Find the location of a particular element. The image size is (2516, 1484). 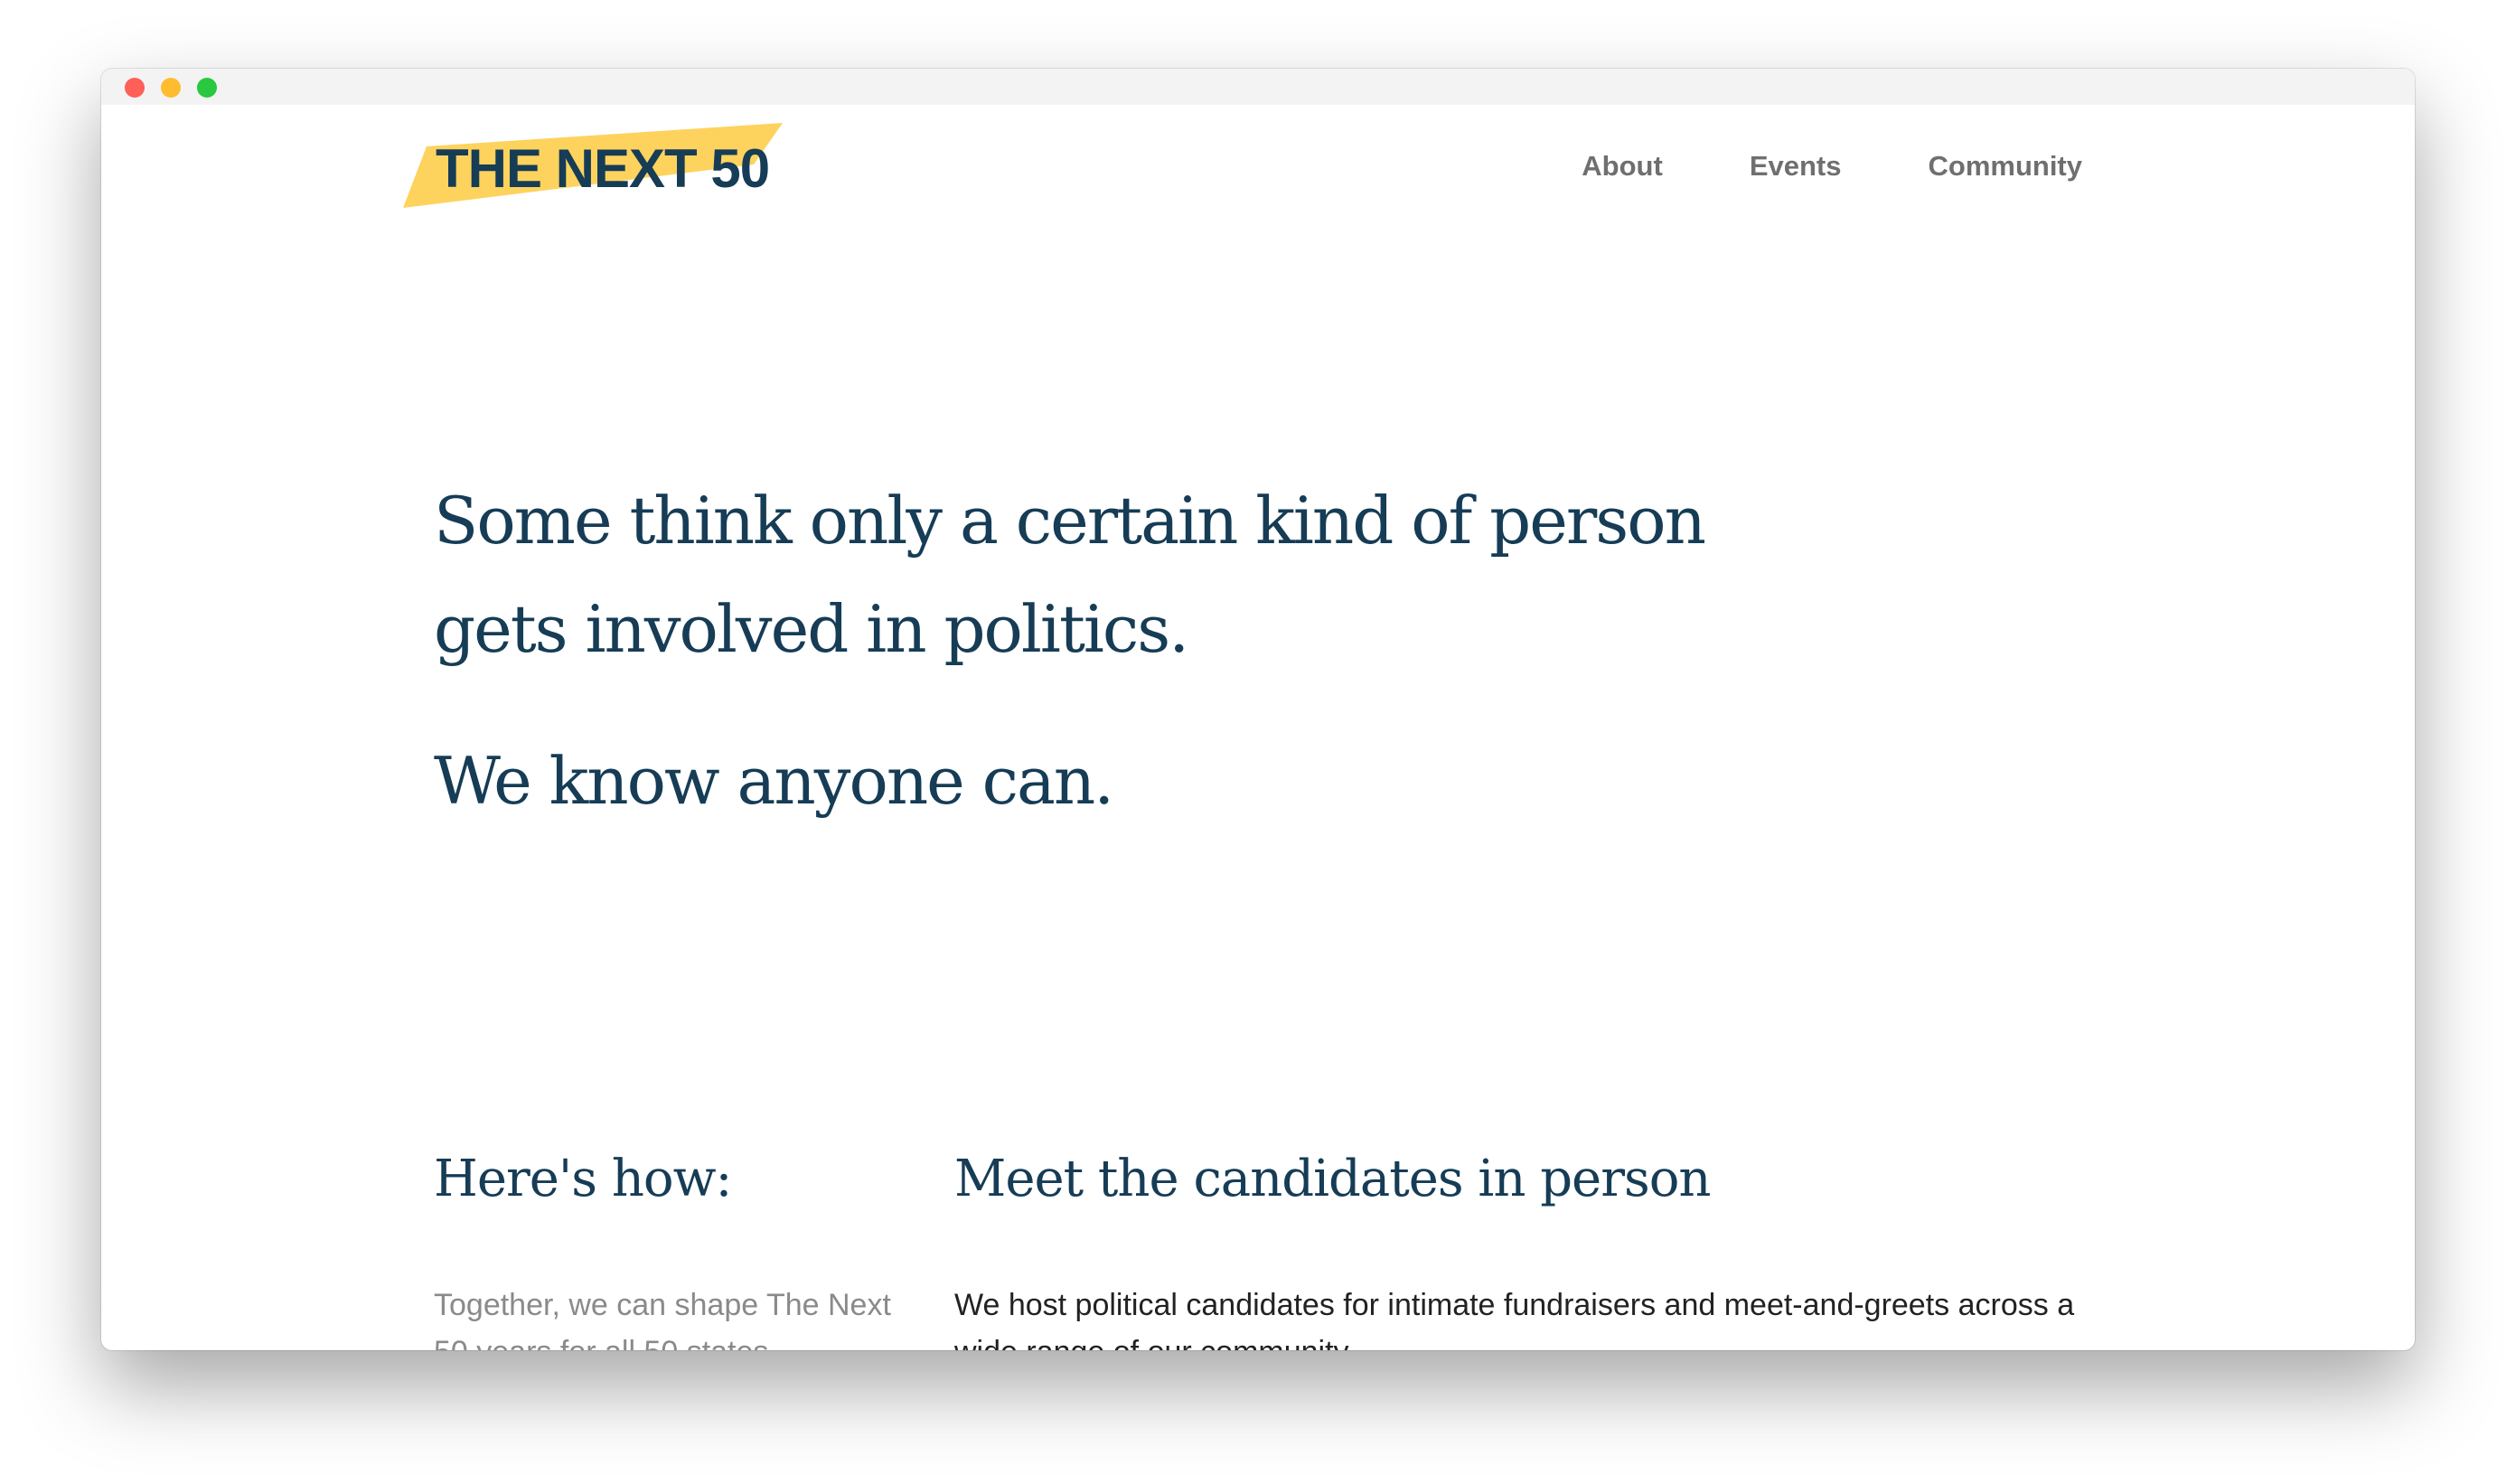

feature-heading: Meet the candidates in person is located at coordinates (1332, 1179).